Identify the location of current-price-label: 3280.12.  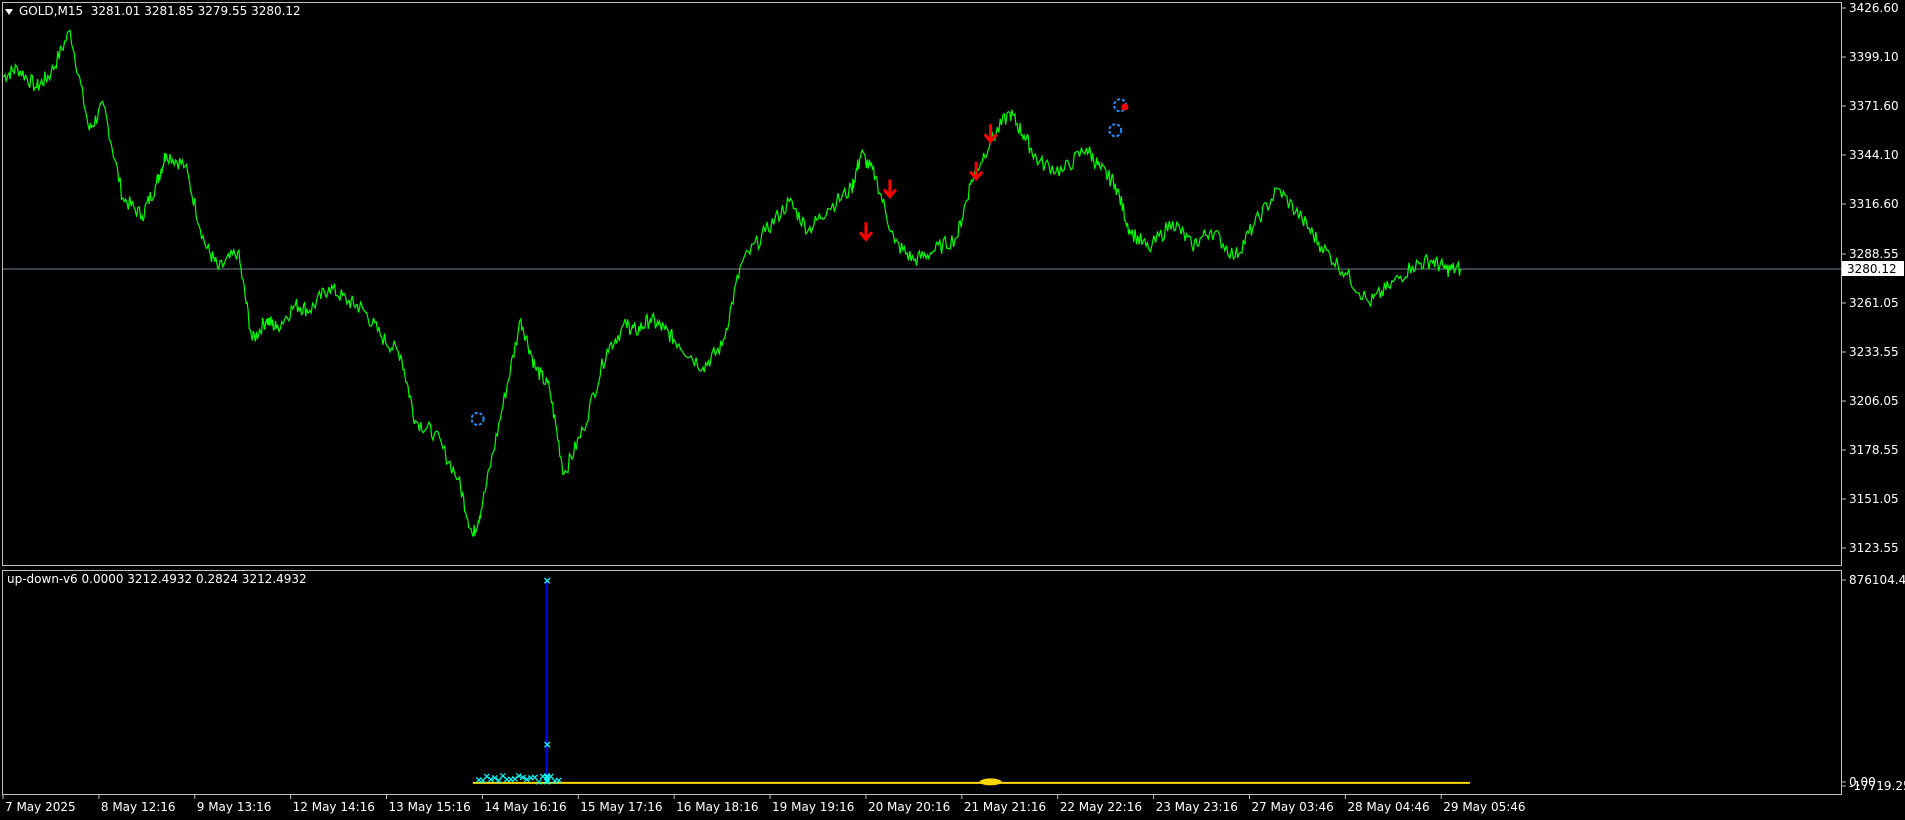
(1872, 269).